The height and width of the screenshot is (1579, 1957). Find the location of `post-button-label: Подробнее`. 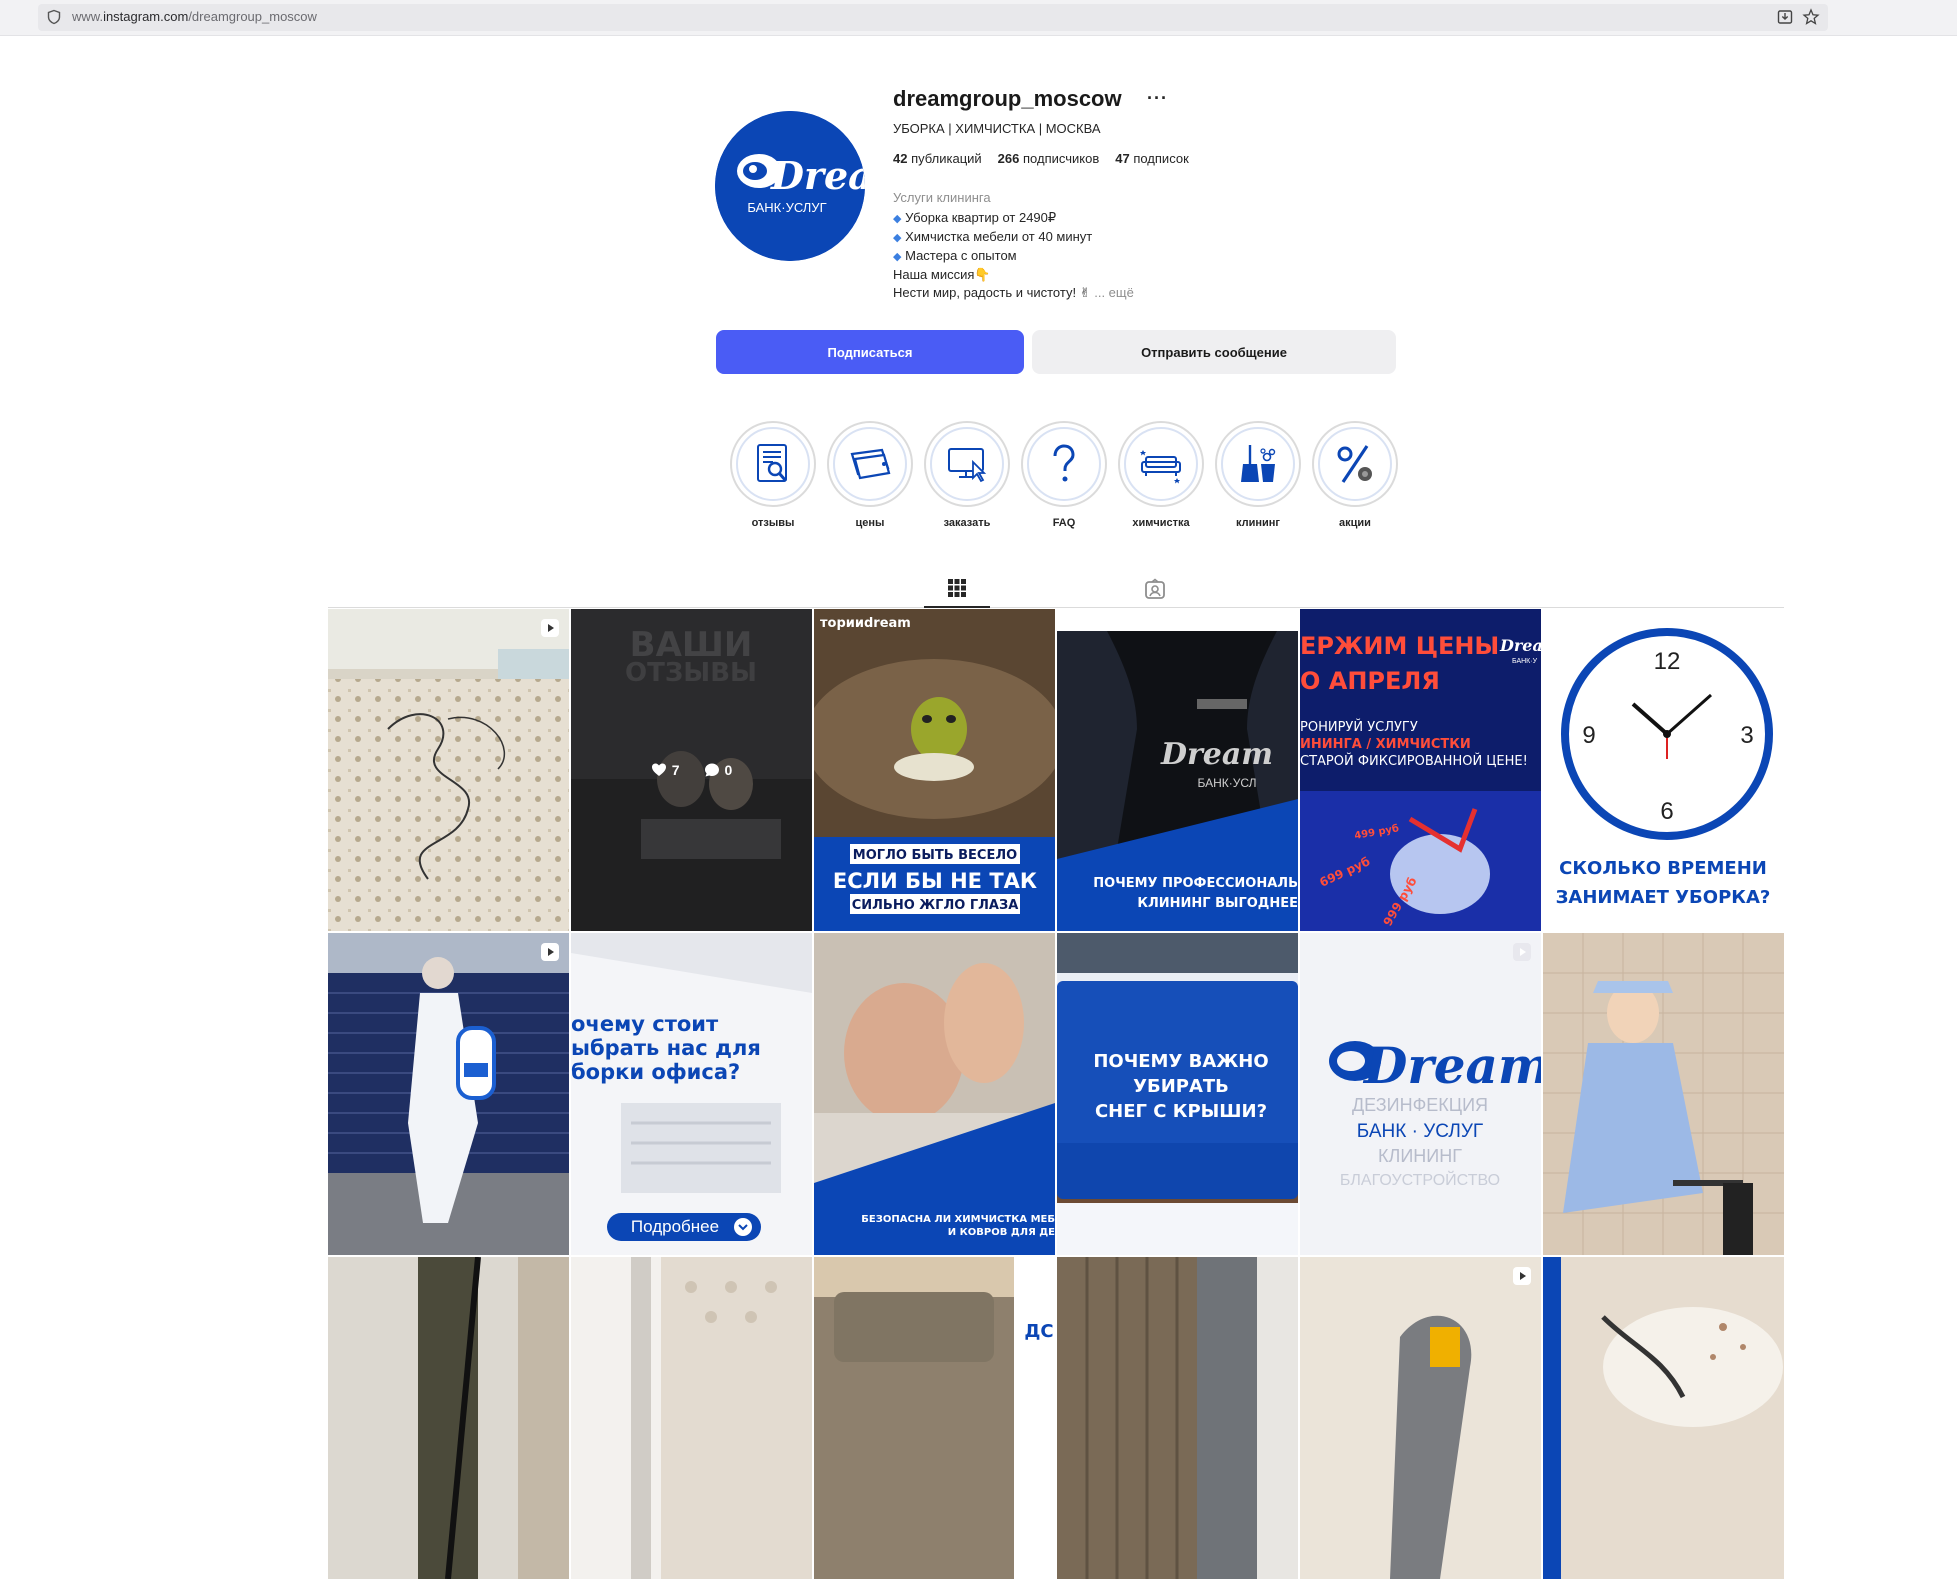

post-button-label: Подробнее is located at coordinates (675, 1226).